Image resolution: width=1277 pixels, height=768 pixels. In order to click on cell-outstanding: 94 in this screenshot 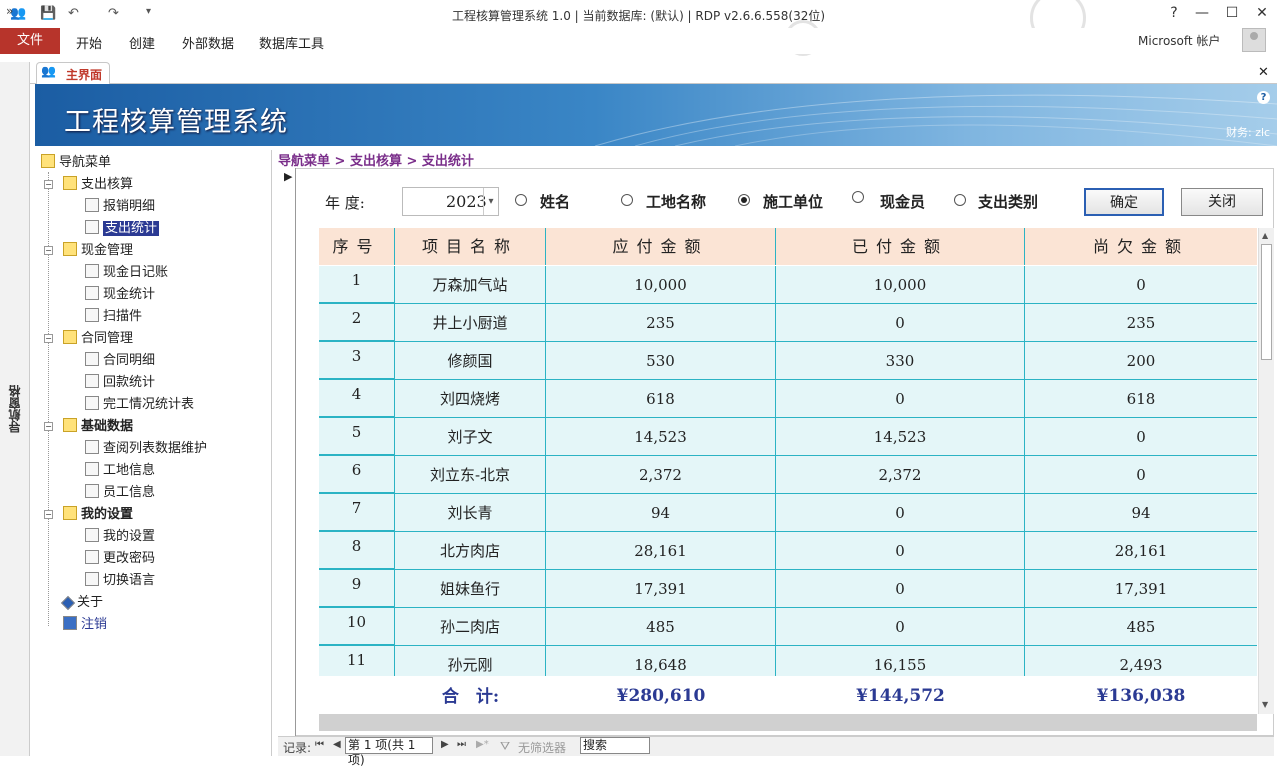, I will do `click(1141, 513)`.